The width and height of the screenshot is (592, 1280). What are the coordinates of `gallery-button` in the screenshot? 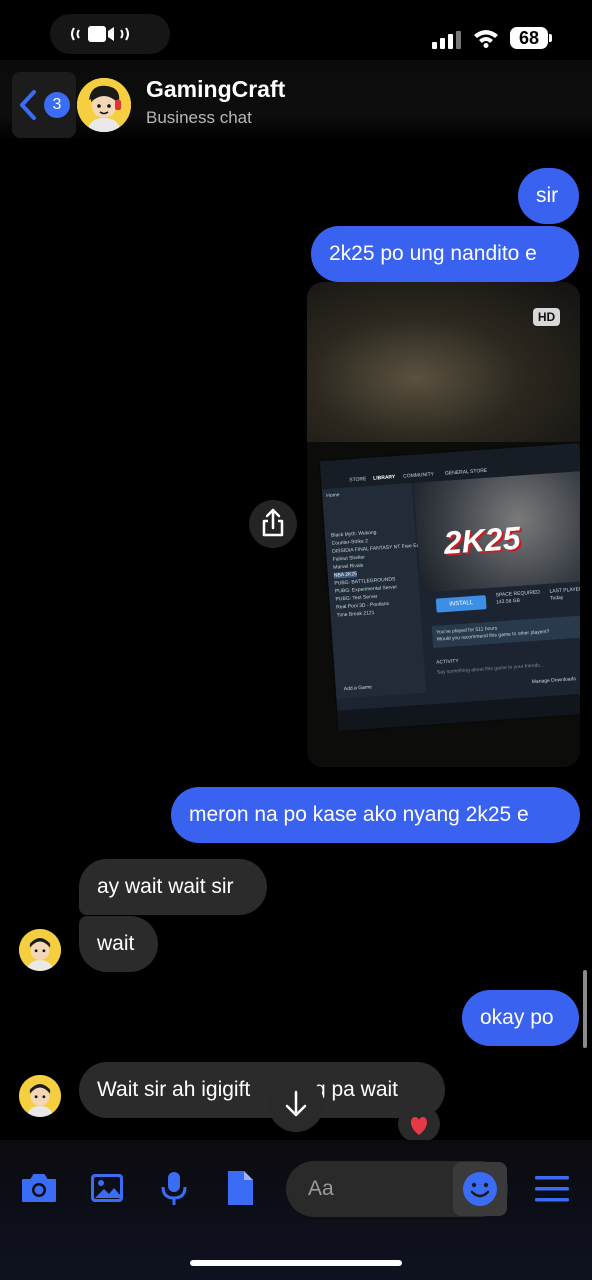 It's located at (107, 1188).